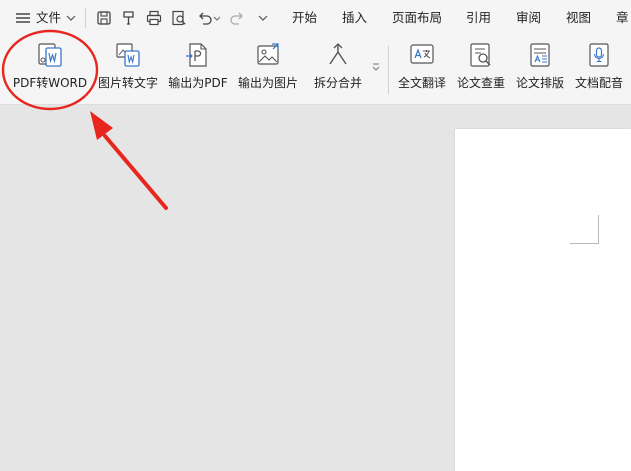 The image size is (631, 471). Describe the element at coordinates (267, 83) in the screenshot. I see `tool-label: 输出为图片` at that location.